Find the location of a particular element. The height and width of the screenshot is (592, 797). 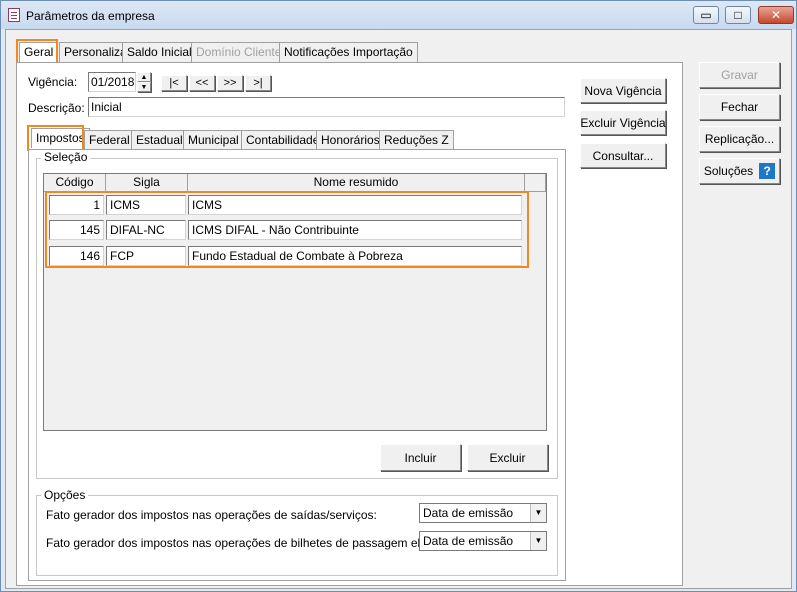

tab-contabilidade: Contabilidade is located at coordinates (283, 140).